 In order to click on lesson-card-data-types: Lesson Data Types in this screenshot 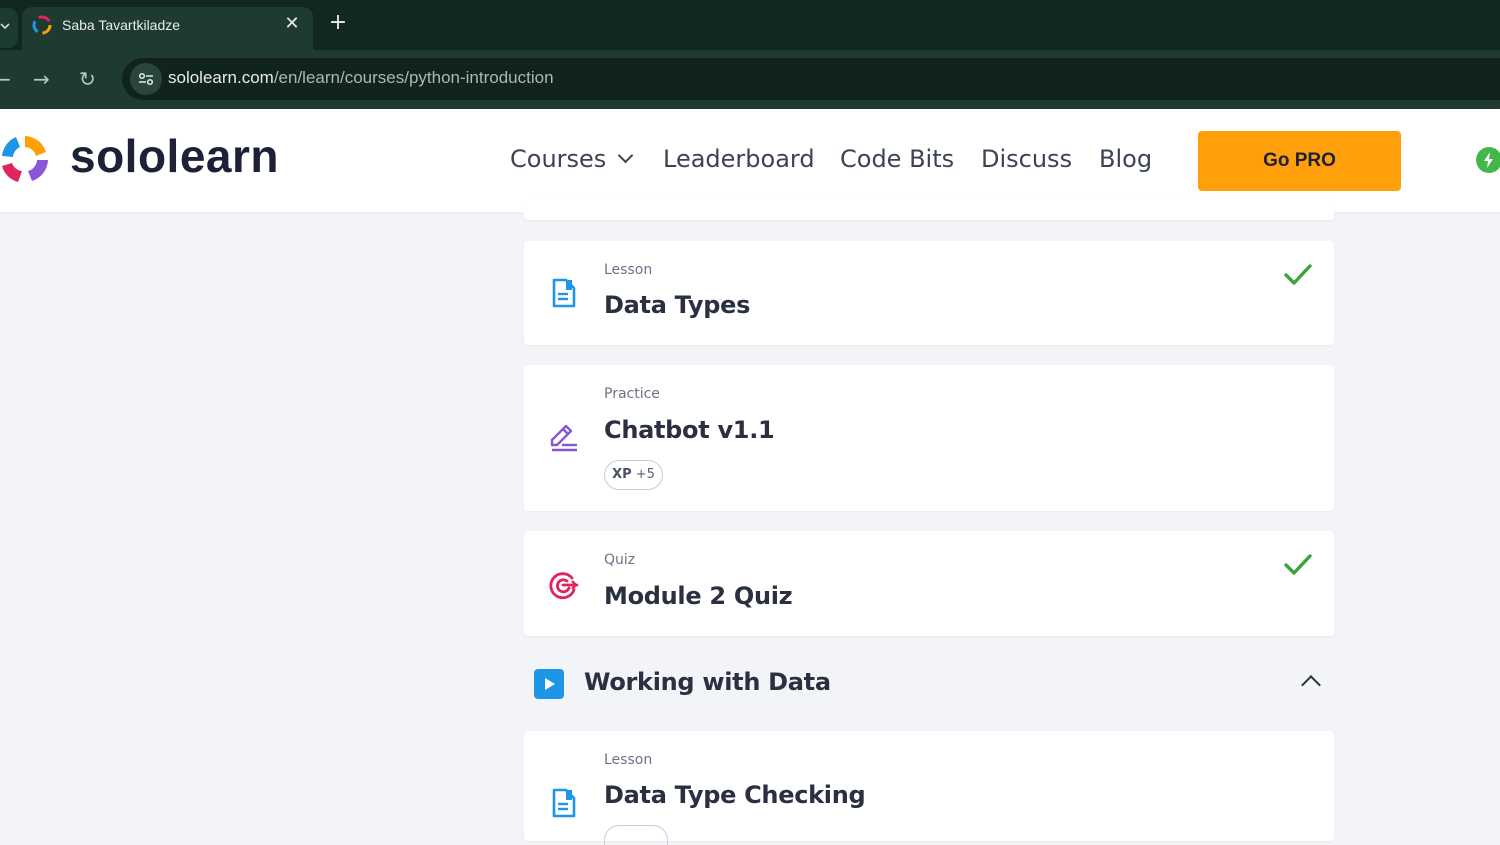, I will do `click(929, 293)`.